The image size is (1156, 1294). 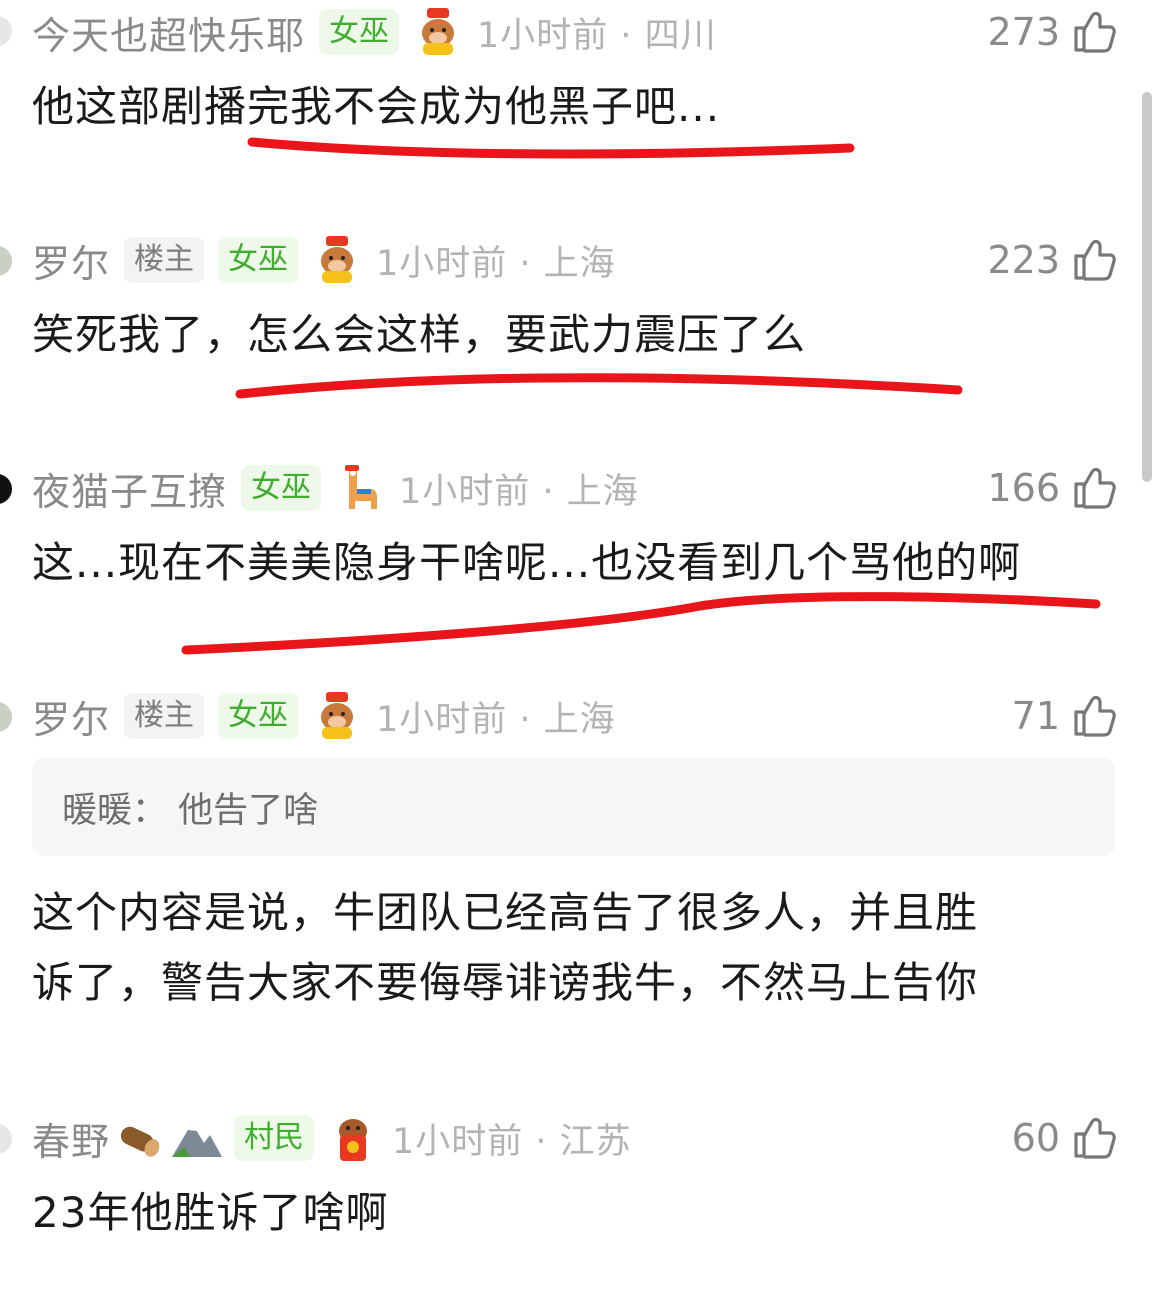 I want to click on cow-red-envelope-emblem-icon, so click(x=353, y=1138).